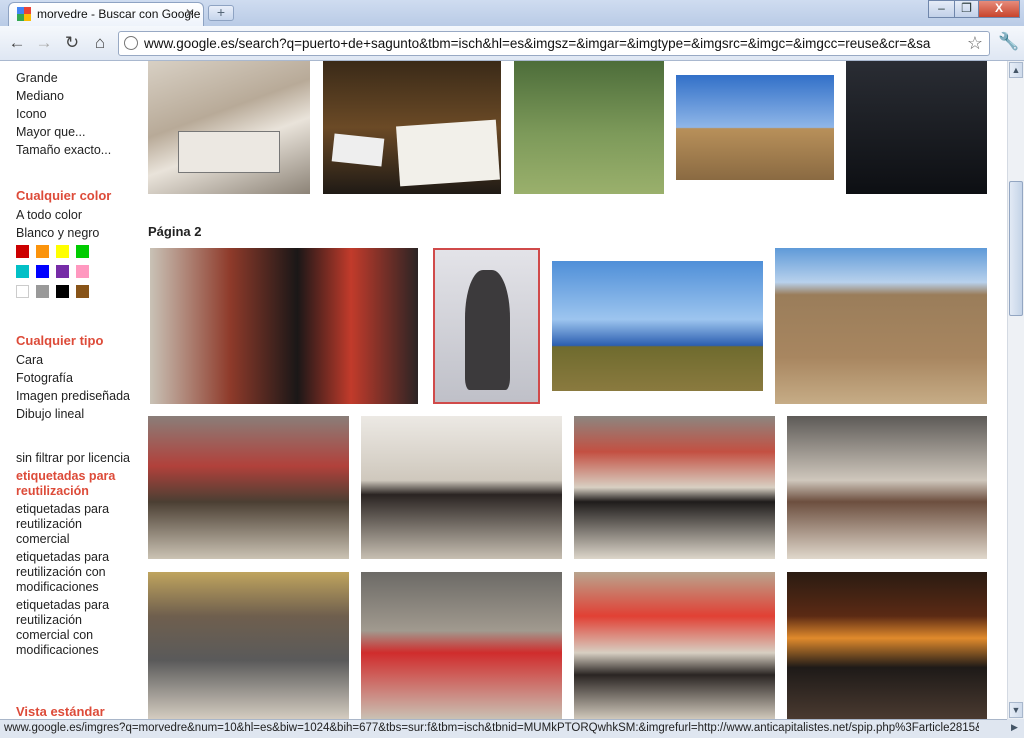  I want to click on size-option-large: Grande, so click(63, 78).